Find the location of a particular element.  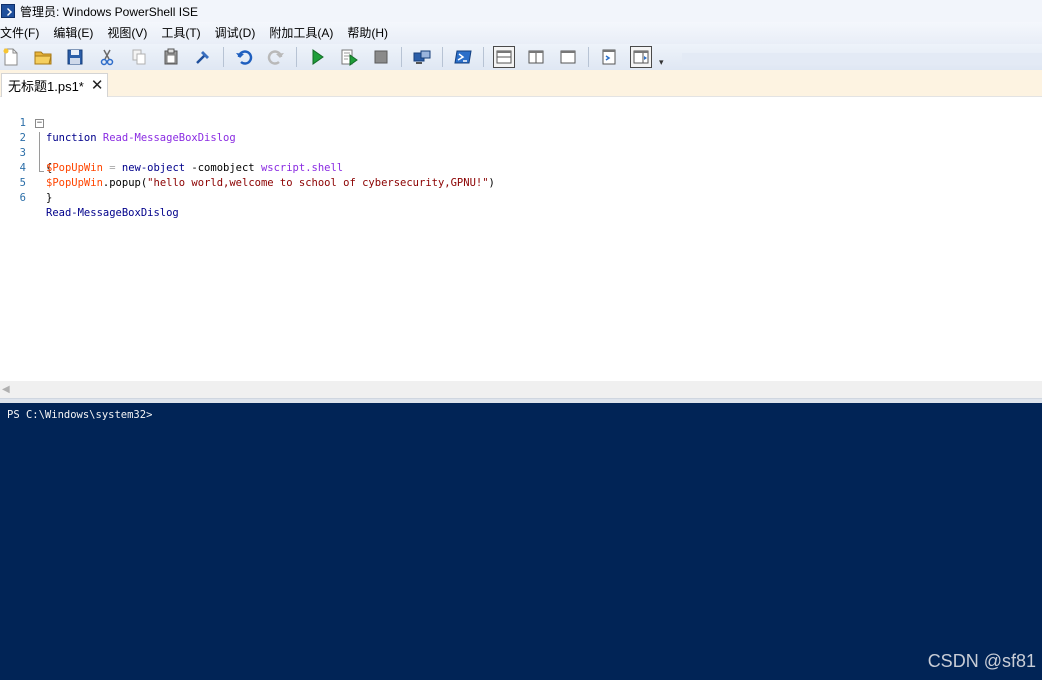

menu-help: 帮助(H) is located at coordinates (371, 33).